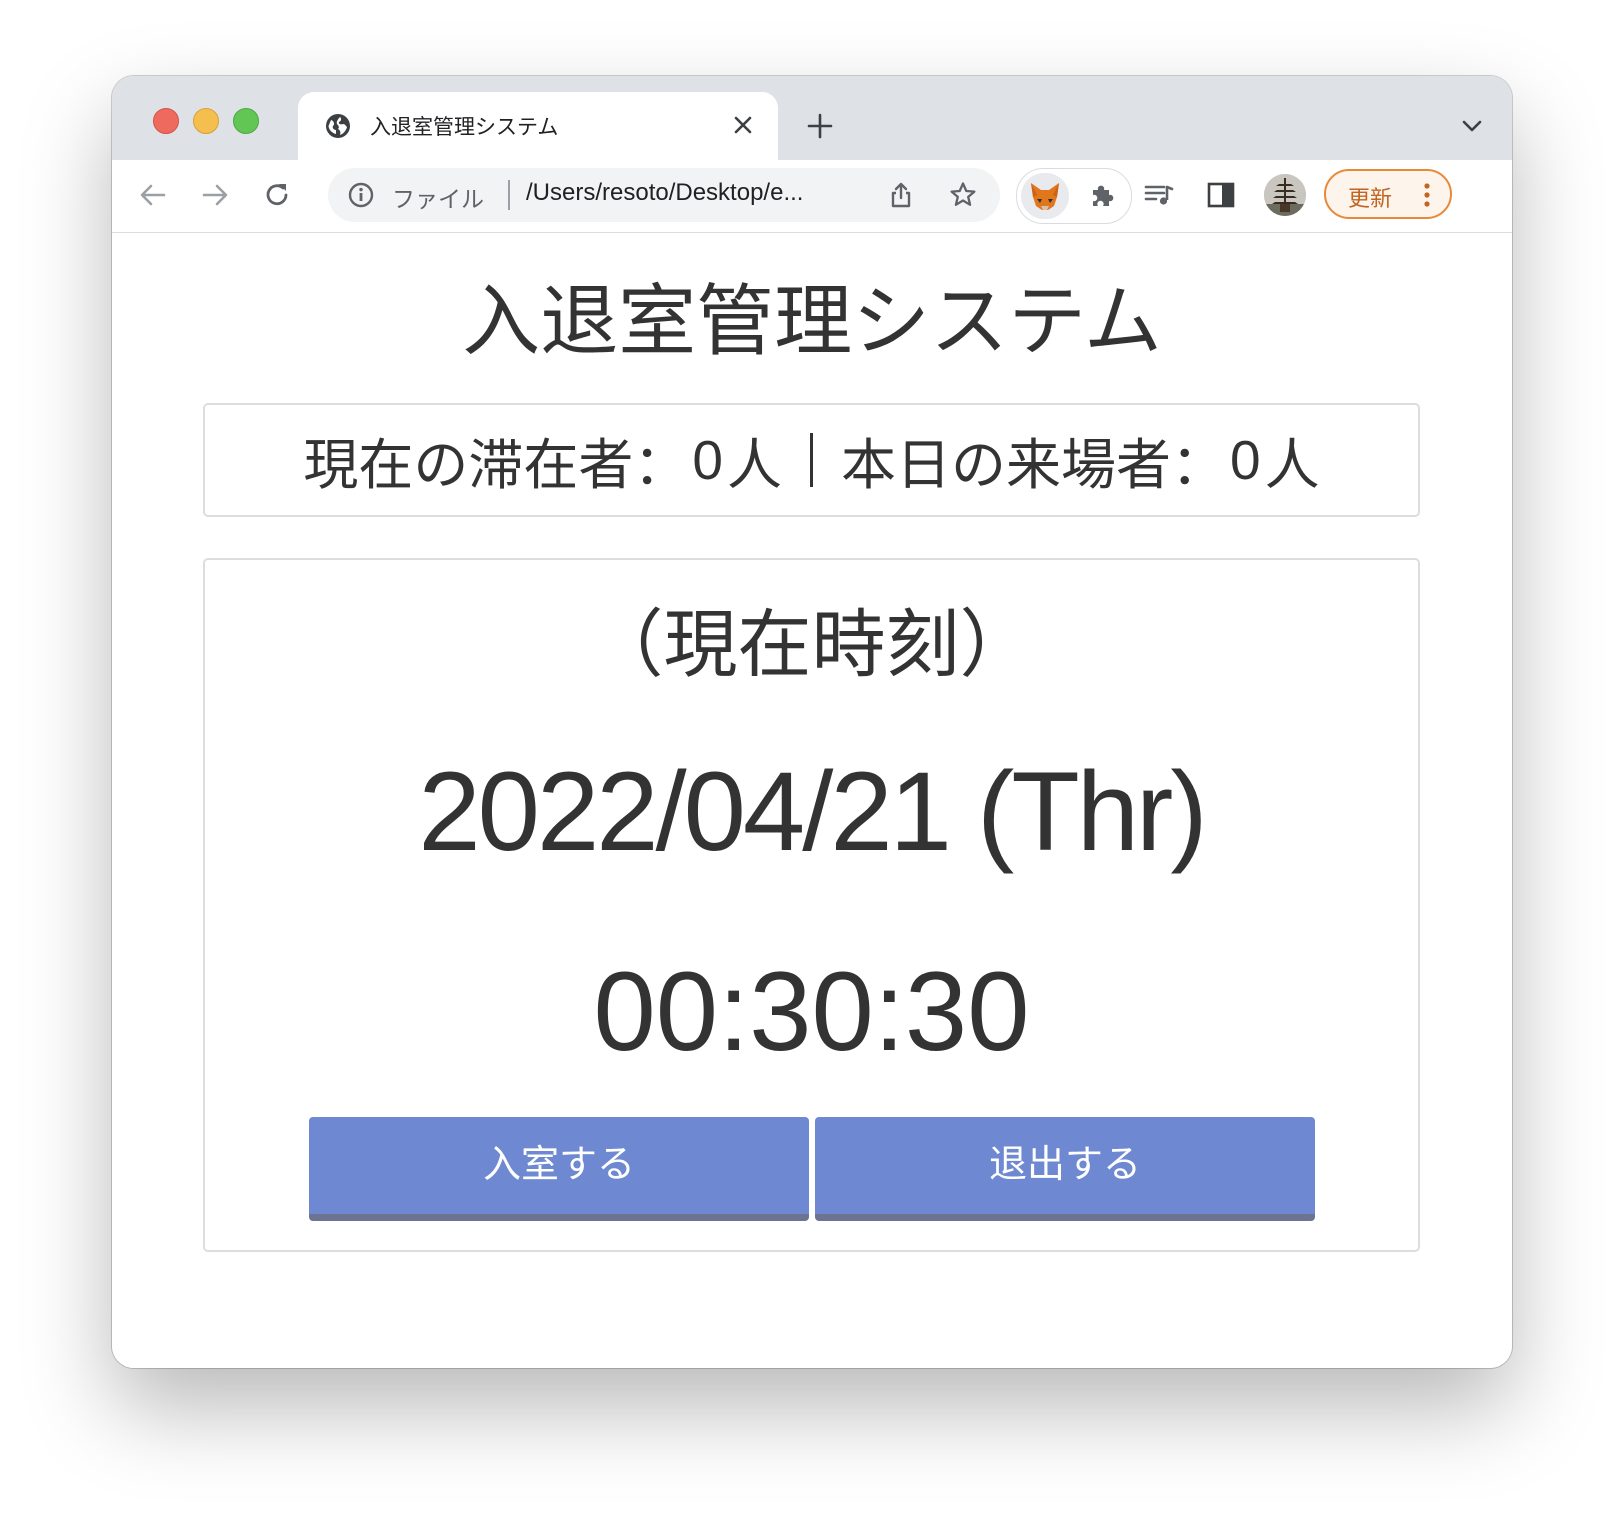  I want to click on more-icon, so click(1427, 195).